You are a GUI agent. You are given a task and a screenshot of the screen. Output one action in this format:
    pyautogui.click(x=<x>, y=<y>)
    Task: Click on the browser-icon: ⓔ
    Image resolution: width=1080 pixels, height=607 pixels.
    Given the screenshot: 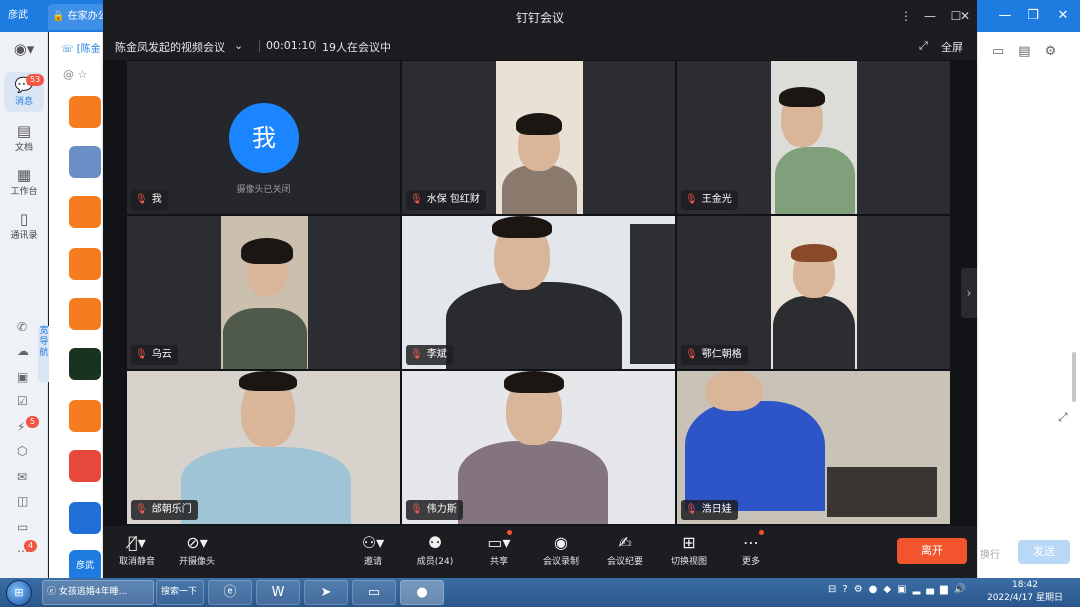 What is the action you would take?
    pyautogui.click(x=52, y=592)
    